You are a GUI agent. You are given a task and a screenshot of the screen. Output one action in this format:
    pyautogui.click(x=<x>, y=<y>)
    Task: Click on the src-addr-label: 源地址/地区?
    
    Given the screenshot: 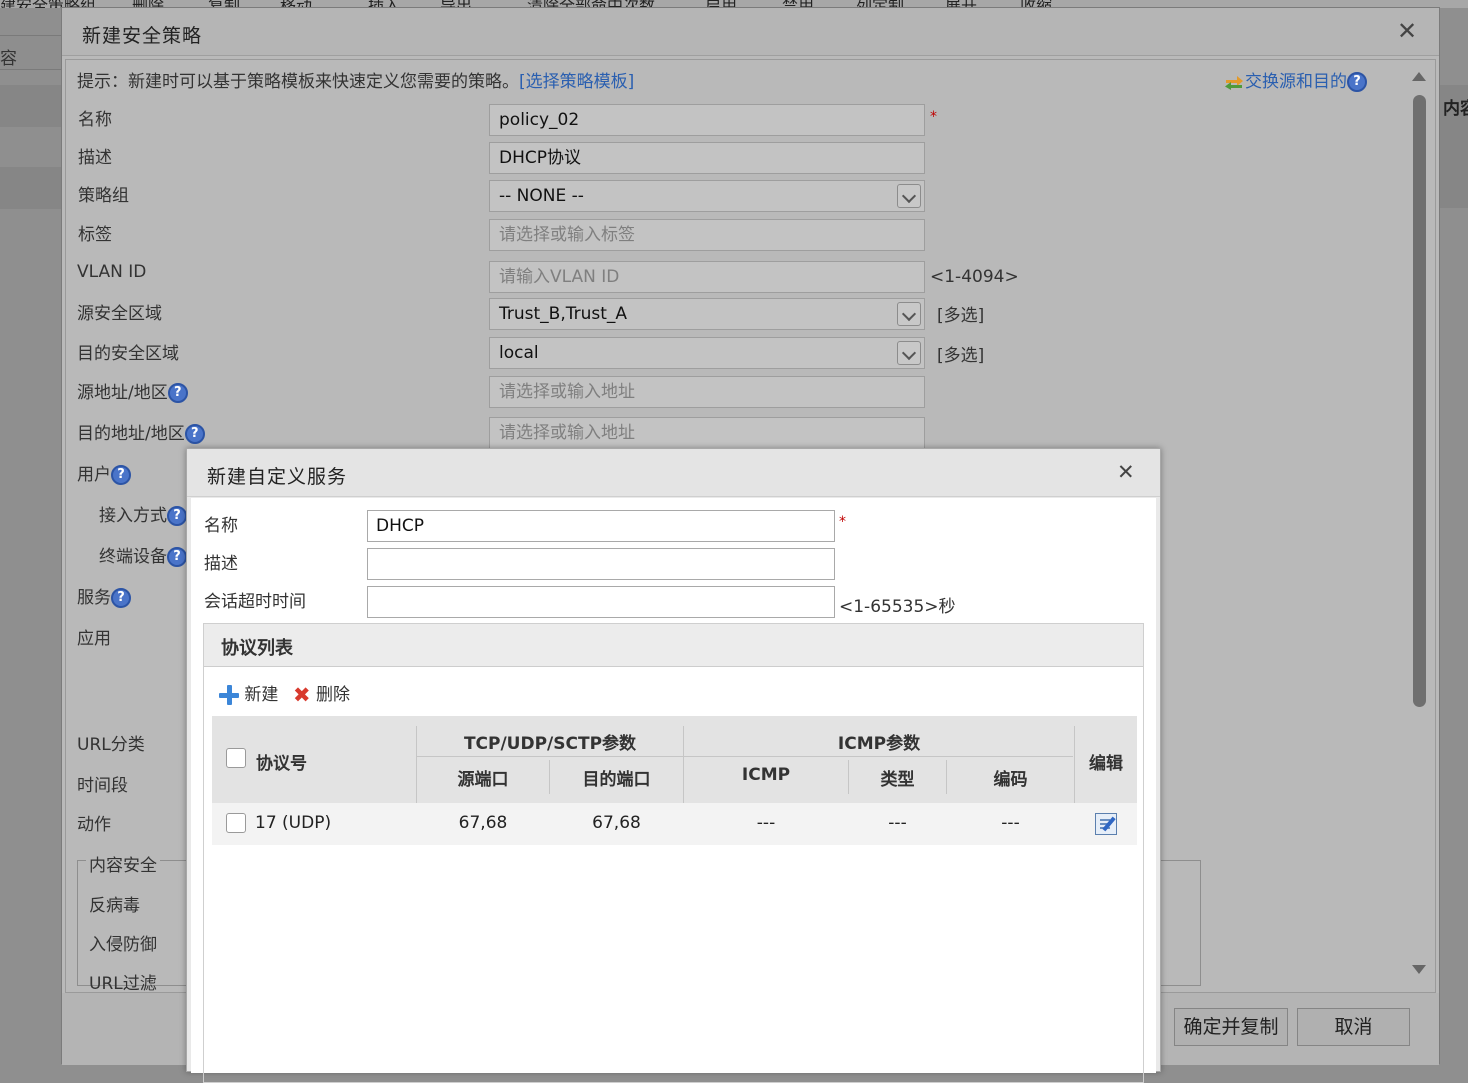 What is the action you would take?
    pyautogui.click(x=132, y=390)
    